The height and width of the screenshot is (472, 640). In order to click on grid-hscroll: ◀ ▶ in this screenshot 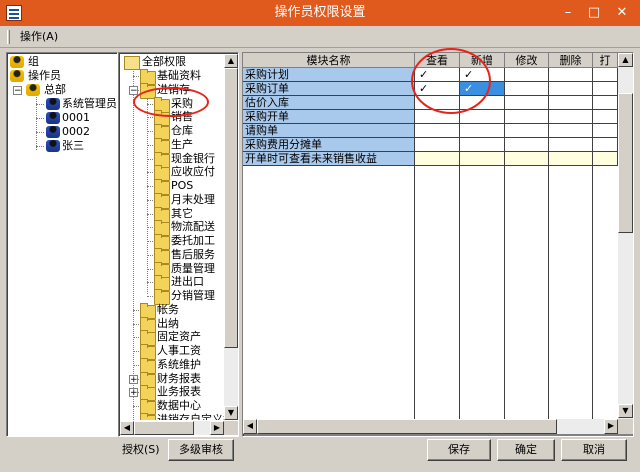, I will do `click(430, 426)`.